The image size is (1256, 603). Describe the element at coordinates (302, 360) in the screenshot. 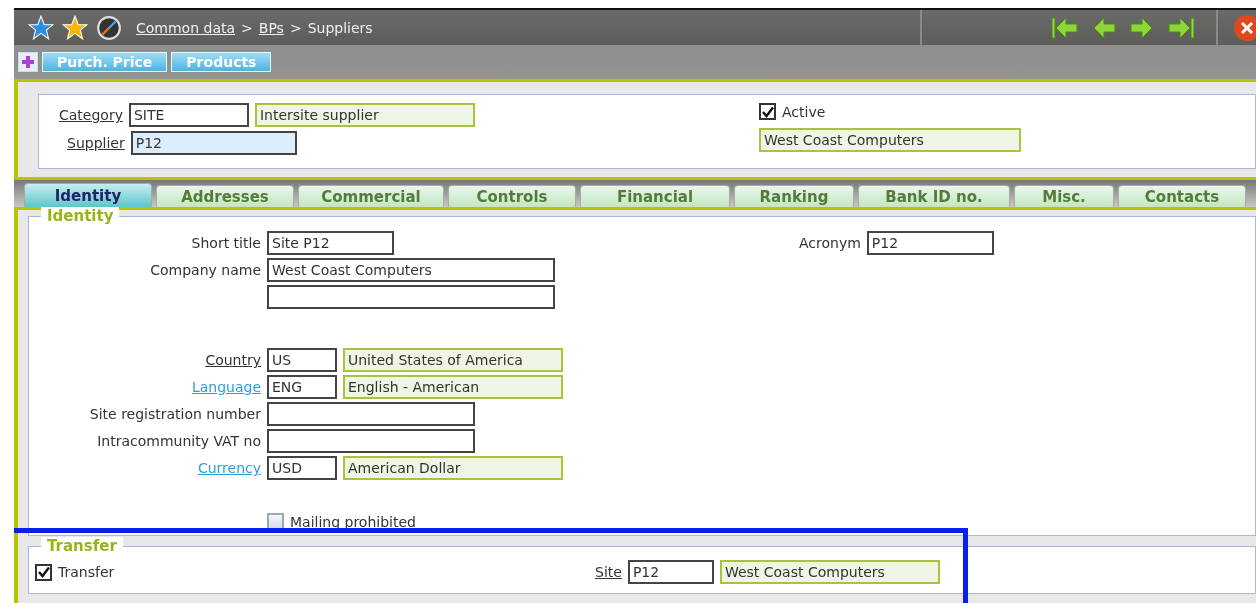

I see `input-field: US` at that location.